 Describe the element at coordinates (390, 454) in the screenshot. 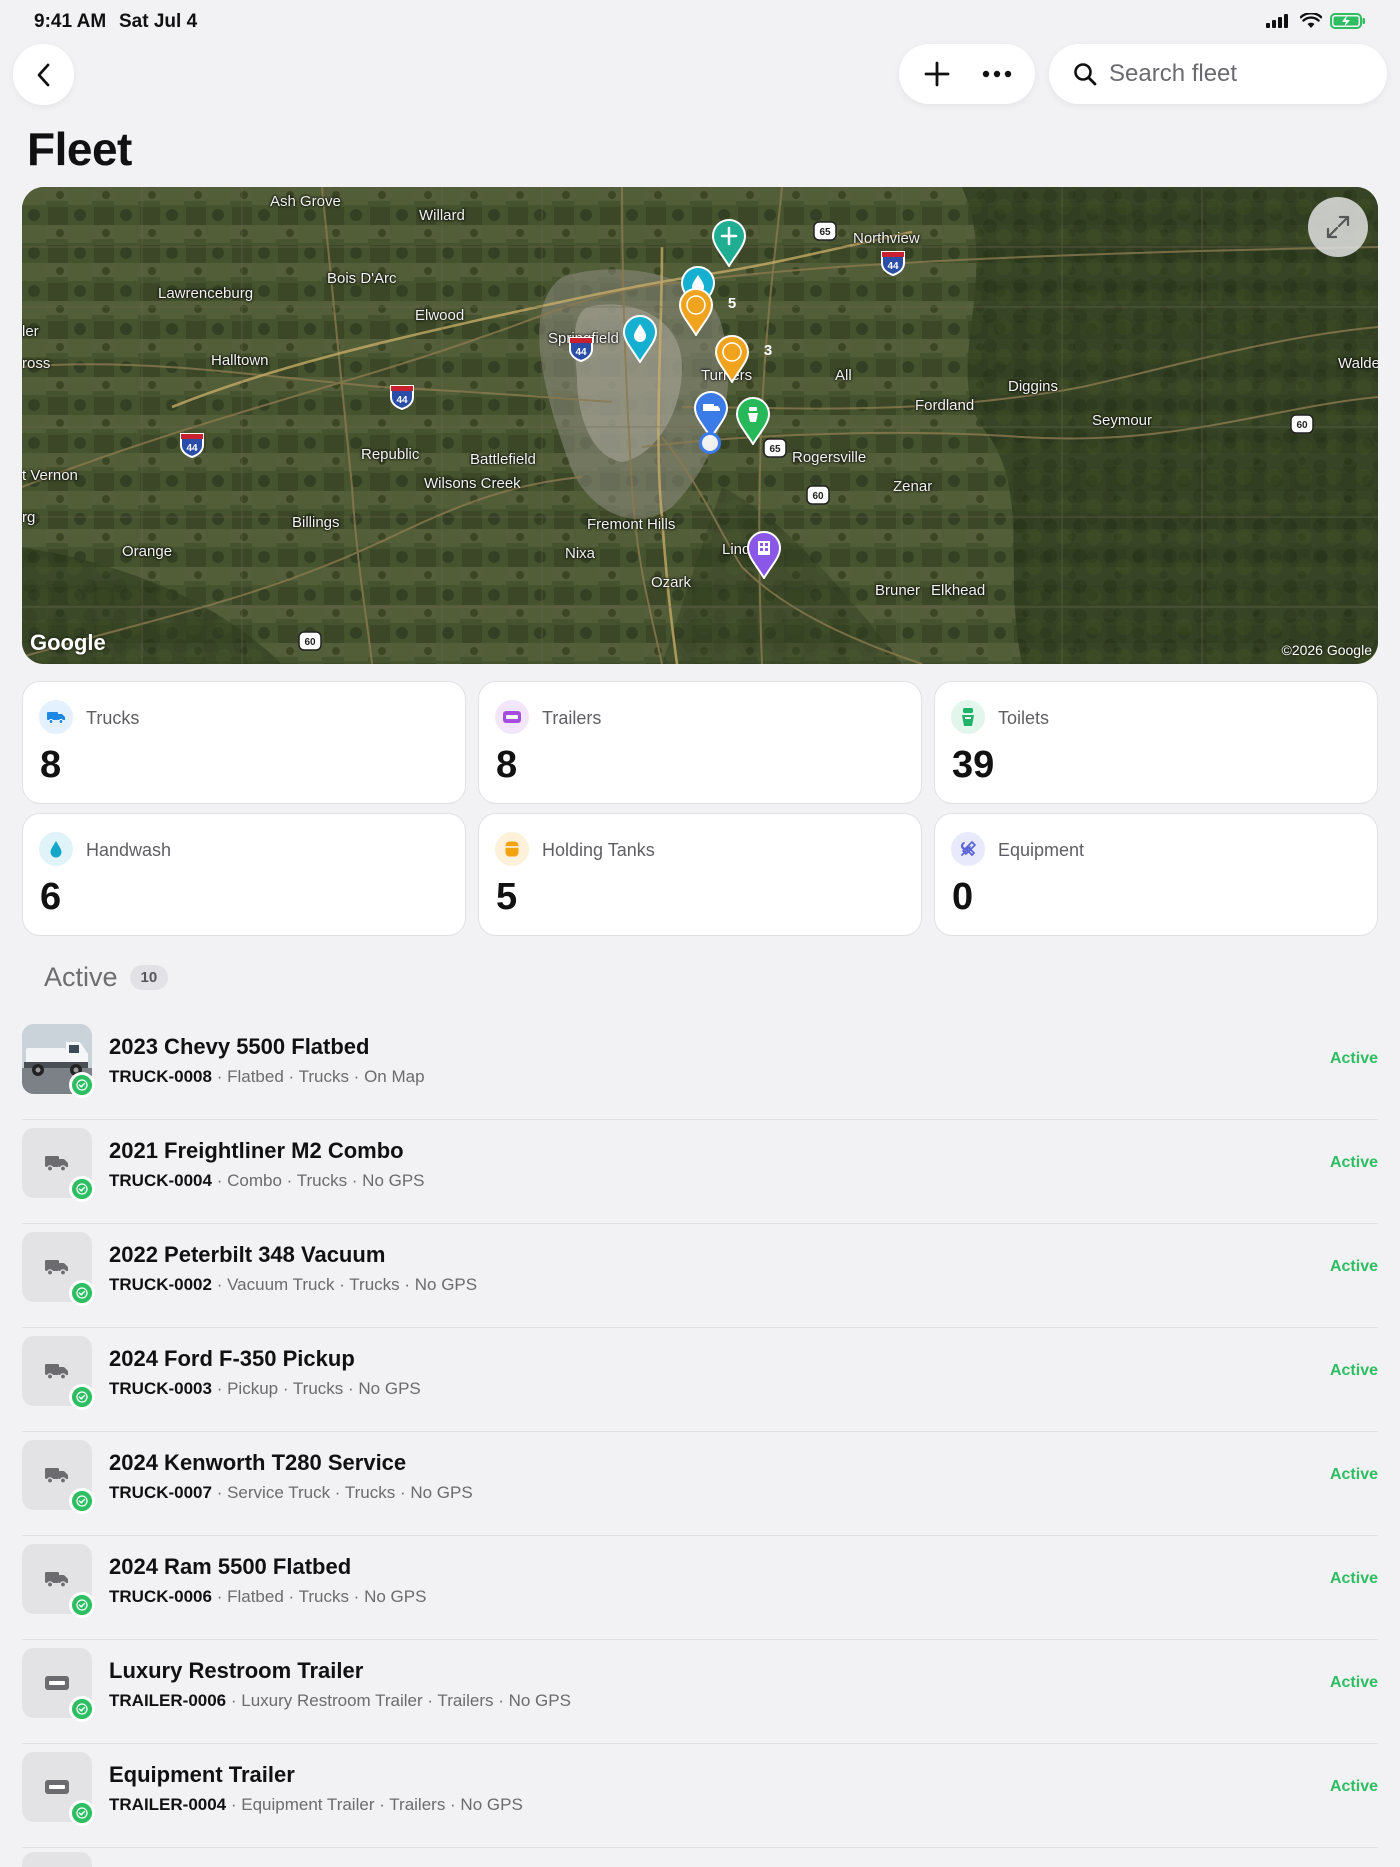

I see `map-place-label: Republic` at that location.